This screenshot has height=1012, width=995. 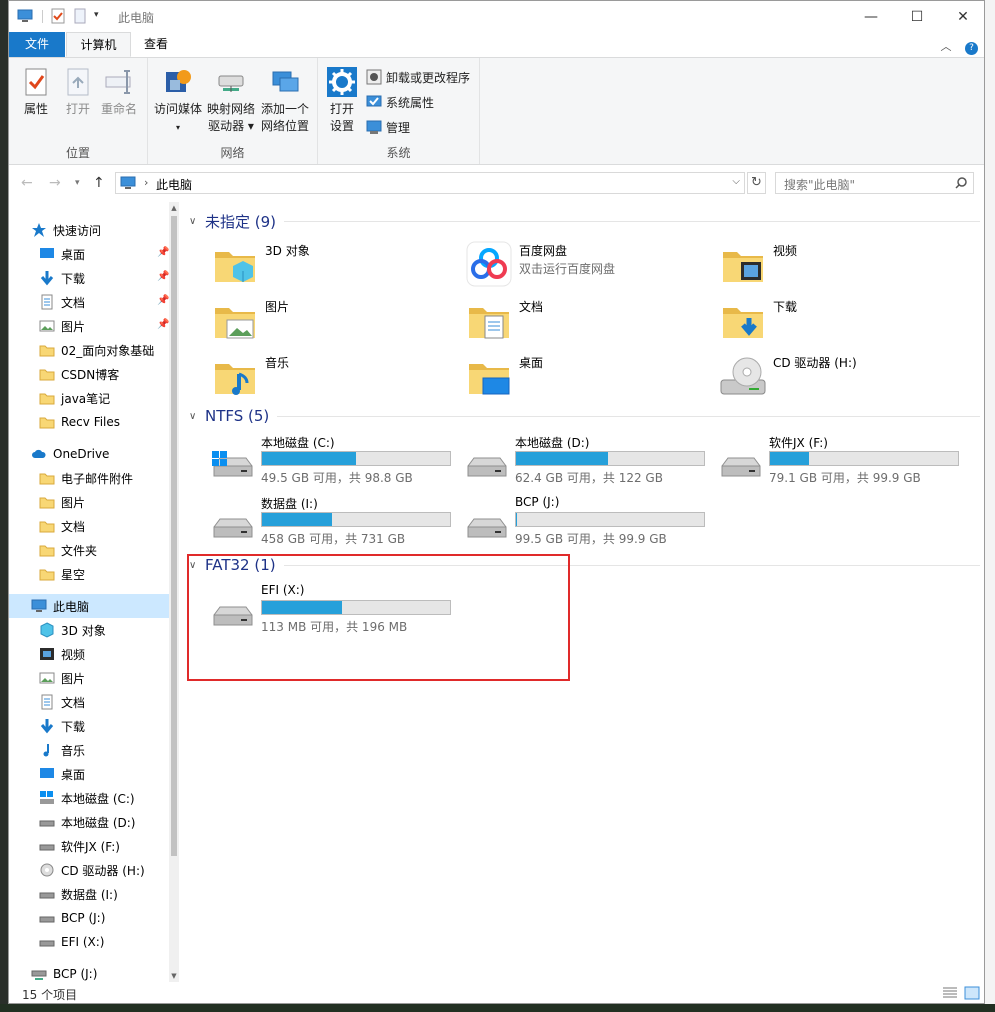 What do you see at coordinates (844, 462) in the screenshot?
I see `drive-tile: 软件JX (F:) 79.1 GB 可用，共 99.9 GB` at bounding box center [844, 462].